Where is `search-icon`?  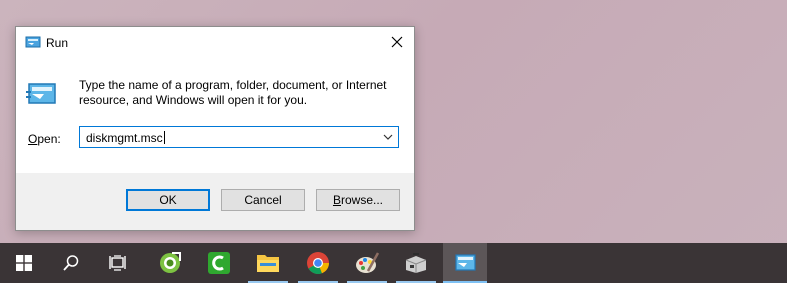
search-icon is located at coordinates (71, 263).